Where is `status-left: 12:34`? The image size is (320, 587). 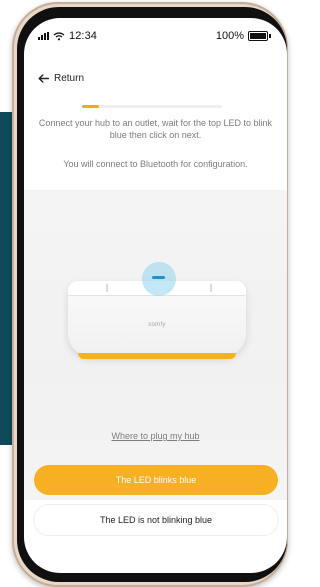
status-left: 12:34 is located at coordinates (67, 36).